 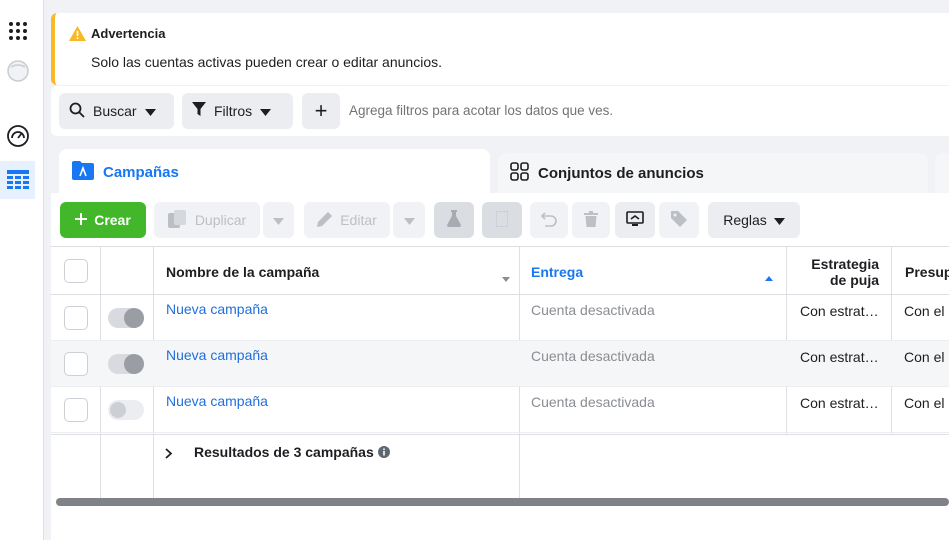 I want to click on document-icon, so click(x=502, y=219).